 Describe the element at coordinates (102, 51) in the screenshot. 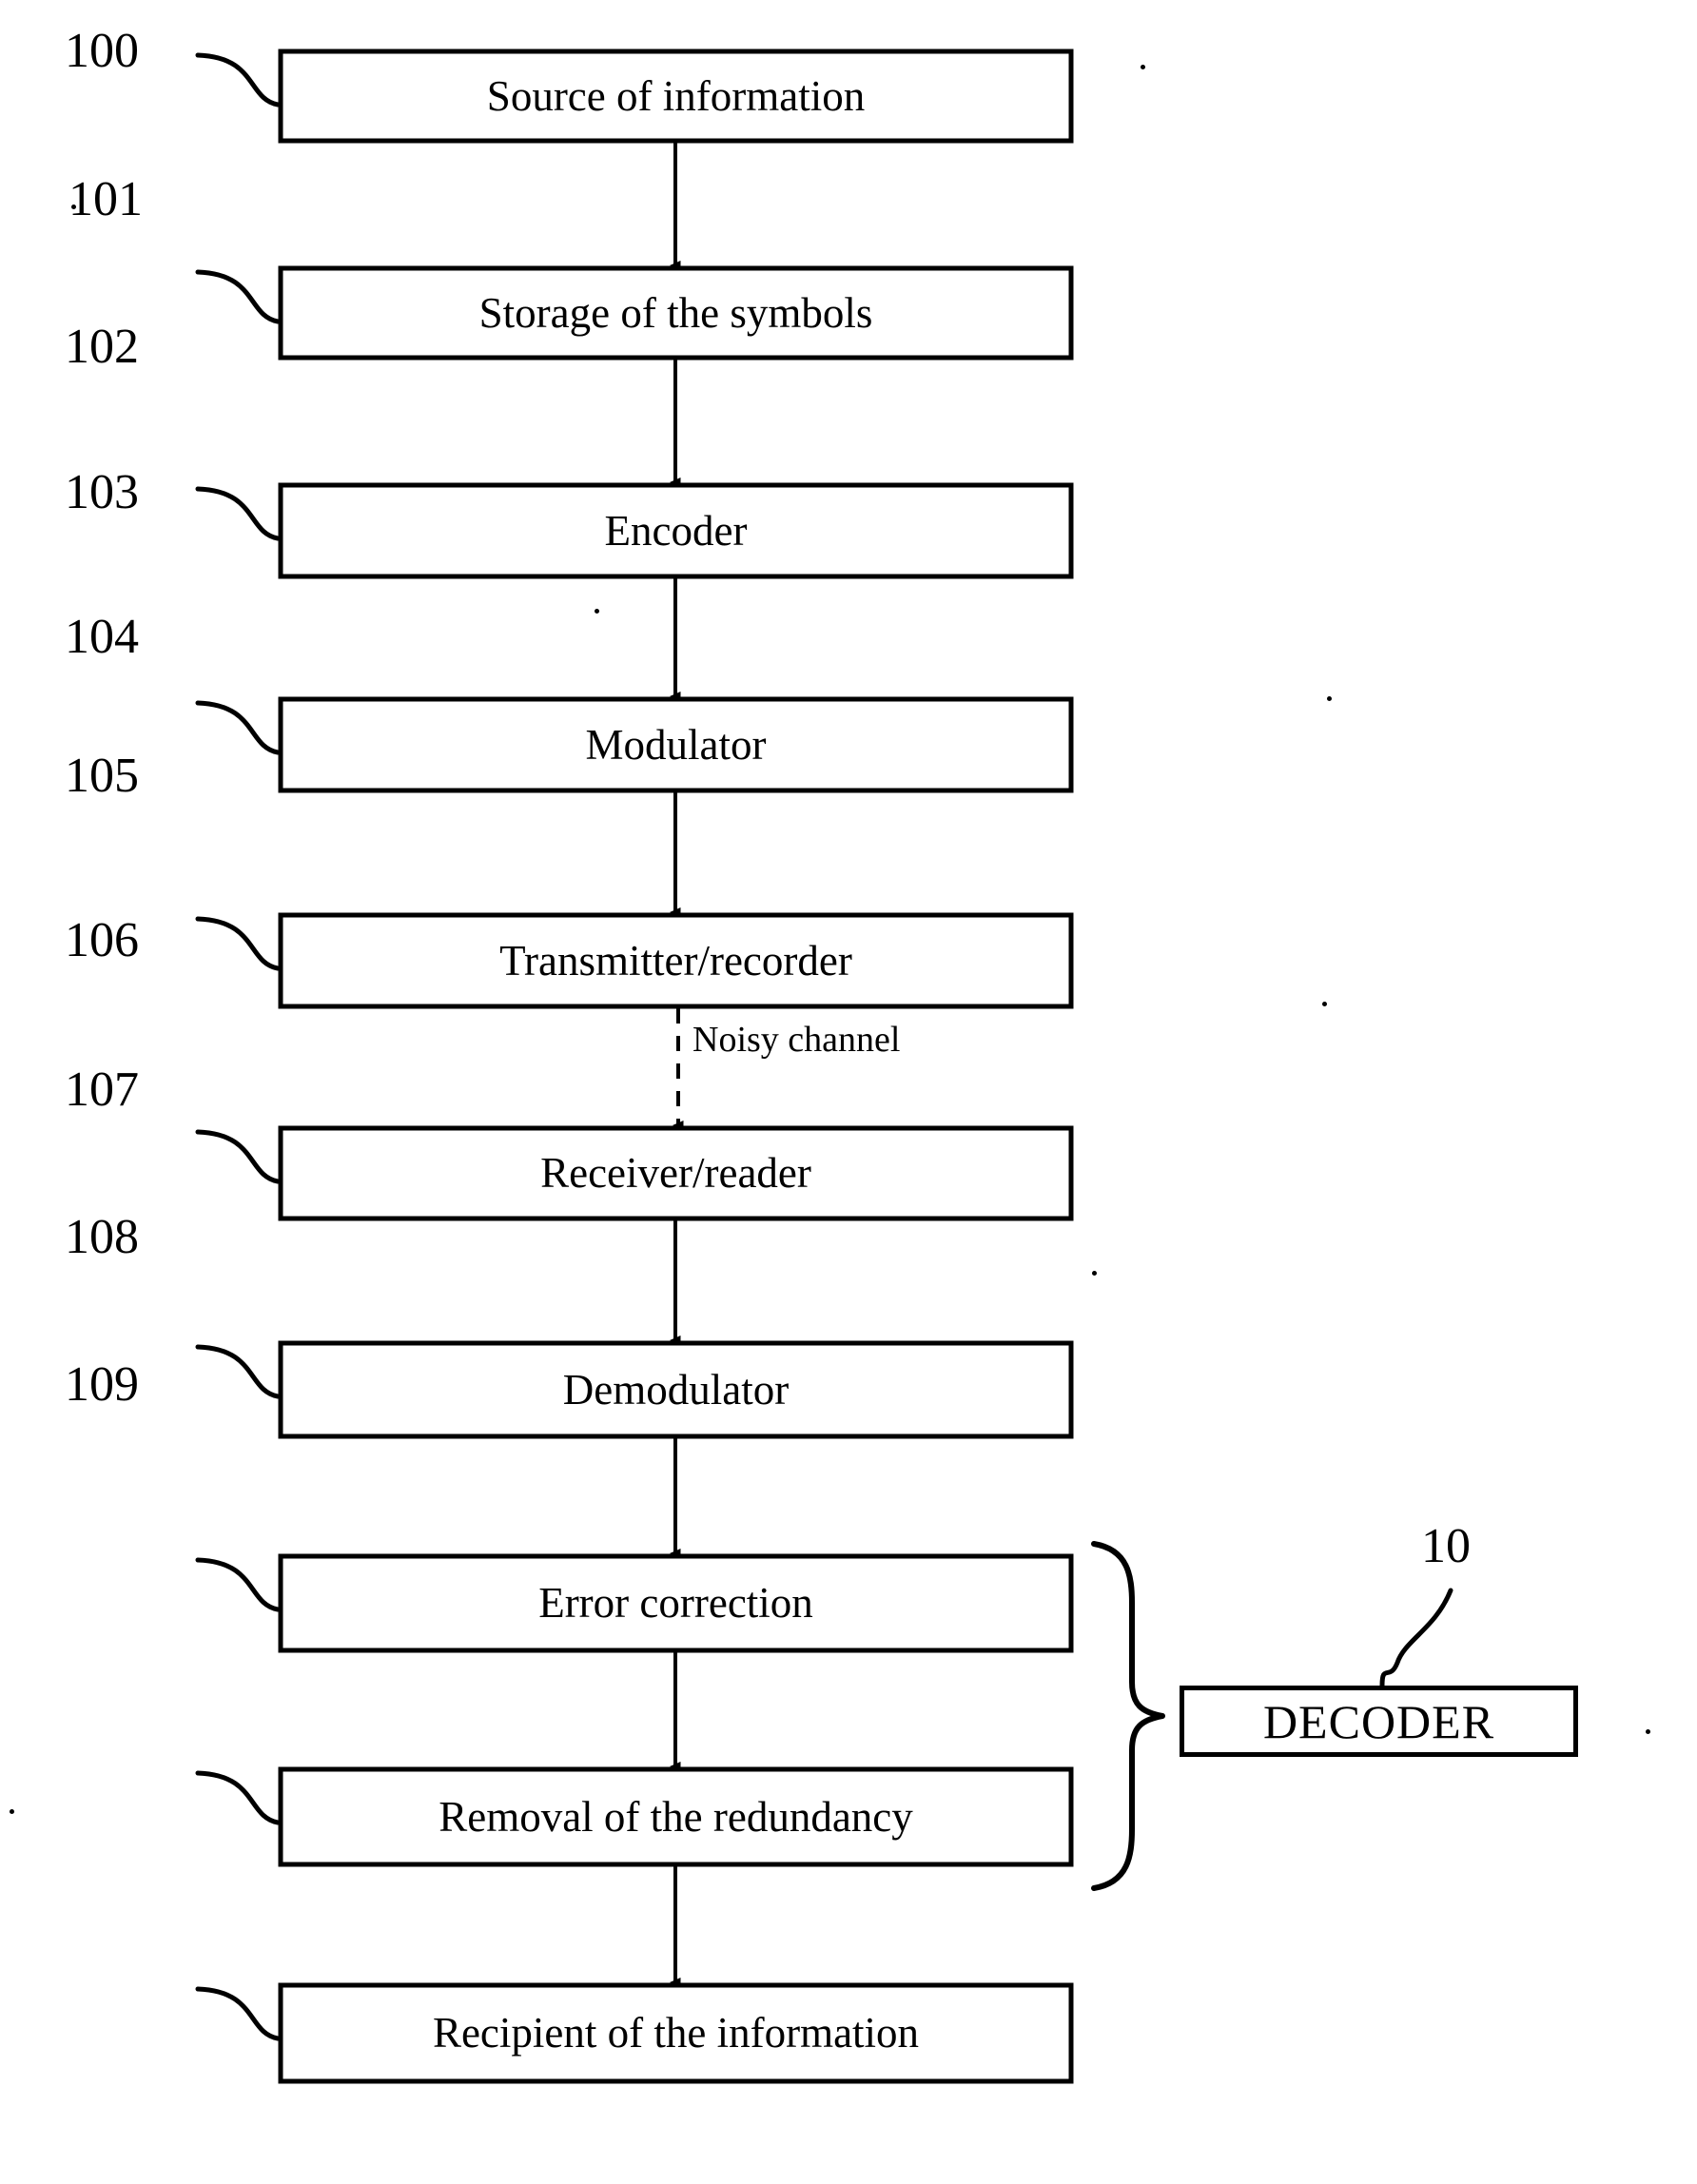

I see `reference-numeral-100-0: 100` at that location.